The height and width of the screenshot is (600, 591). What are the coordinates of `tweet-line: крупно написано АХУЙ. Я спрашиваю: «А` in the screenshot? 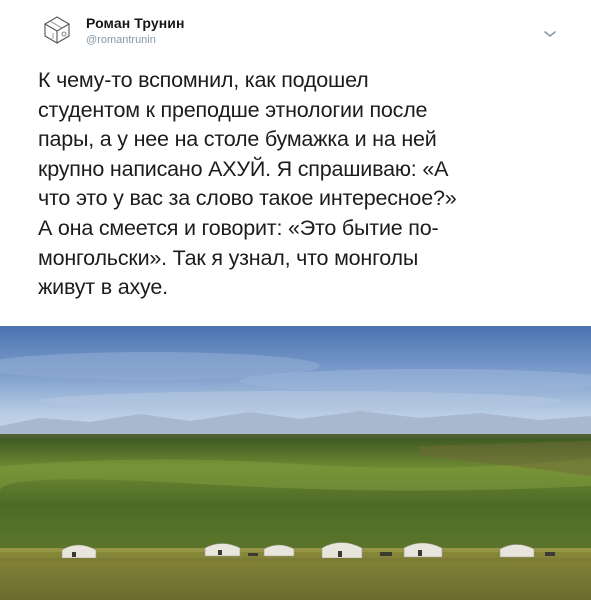 It's located at (243, 168).